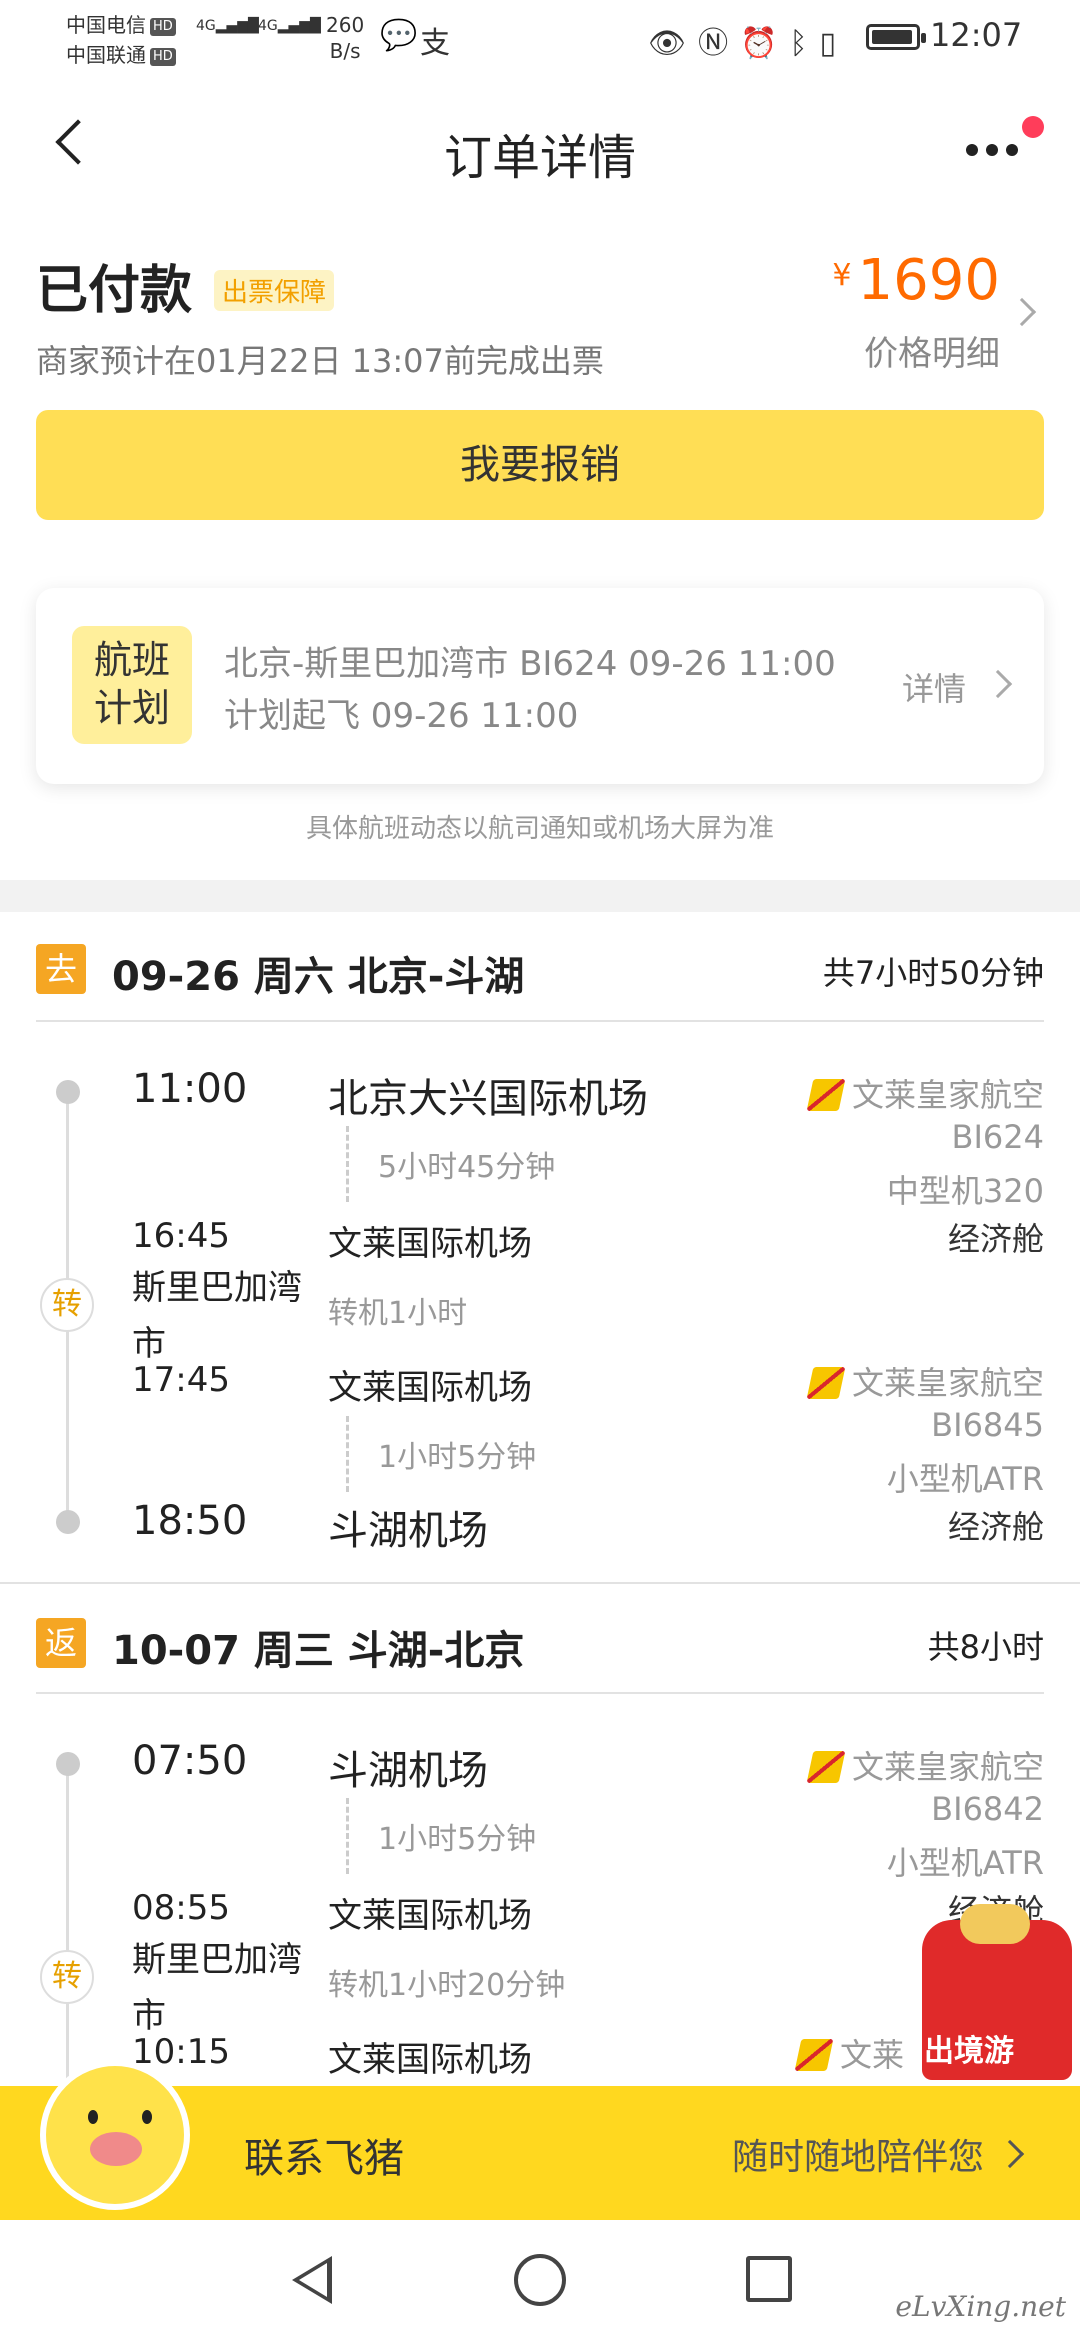 The image size is (1080, 2340). Describe the element at coordinates (1033, 127) in the screenshot. I see `notification-dot` at that location.